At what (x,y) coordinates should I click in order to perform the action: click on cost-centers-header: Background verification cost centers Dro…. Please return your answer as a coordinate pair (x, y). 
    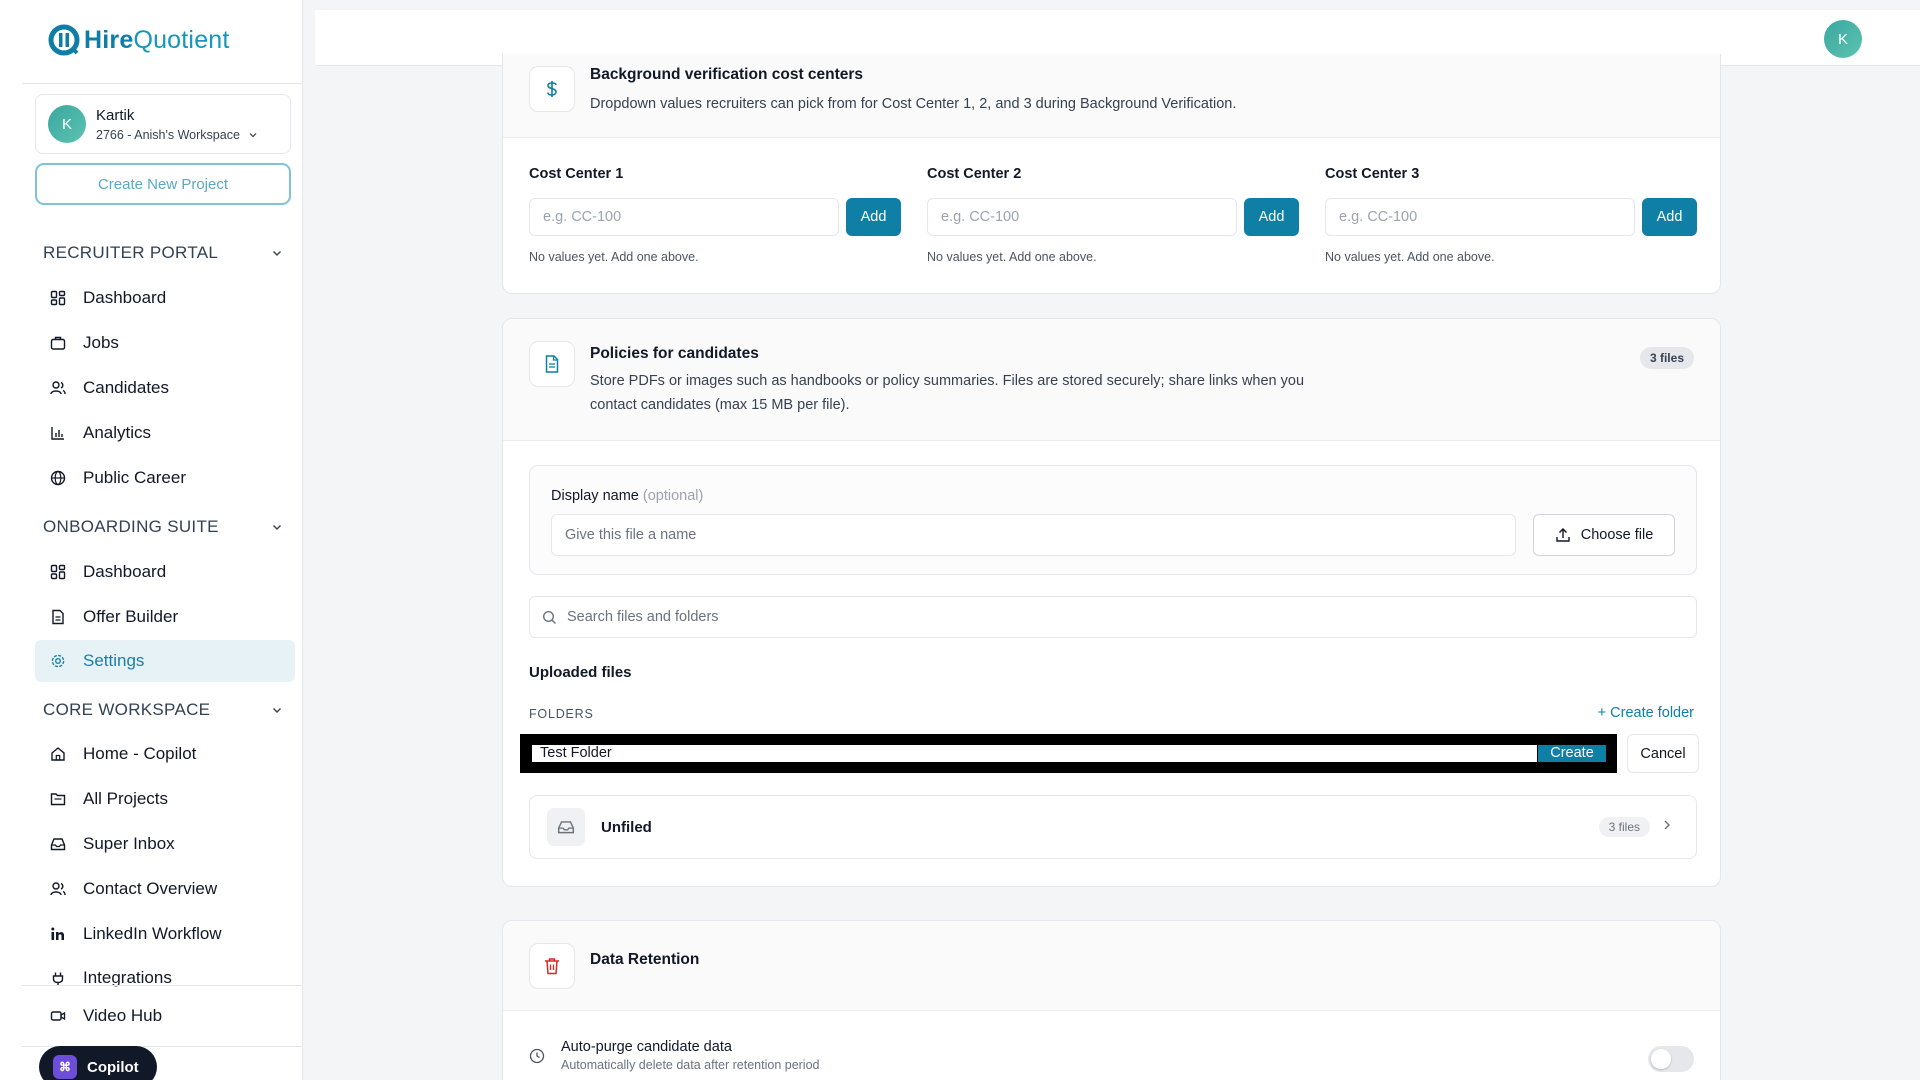
    Looking at the image, I should click on (1111, 96).